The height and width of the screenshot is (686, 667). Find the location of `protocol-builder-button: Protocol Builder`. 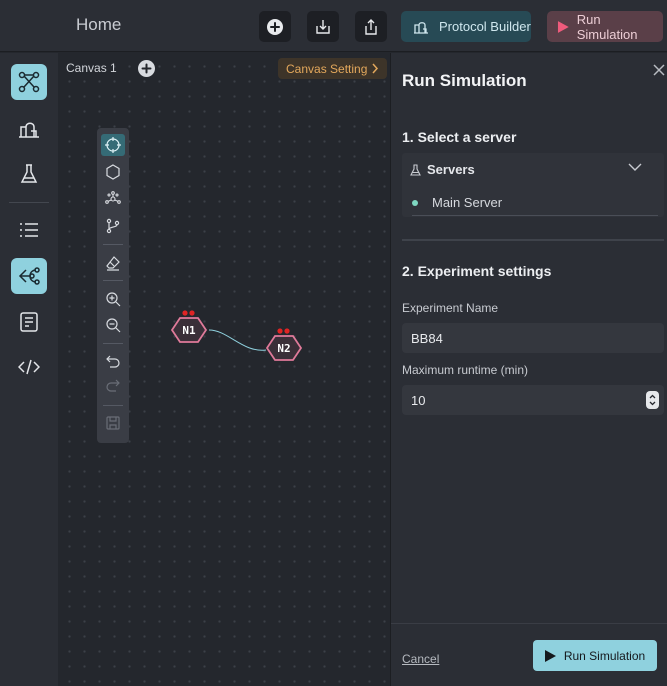

protocol-builder-button: Protocol Builder is located at coordinates (466, 26).